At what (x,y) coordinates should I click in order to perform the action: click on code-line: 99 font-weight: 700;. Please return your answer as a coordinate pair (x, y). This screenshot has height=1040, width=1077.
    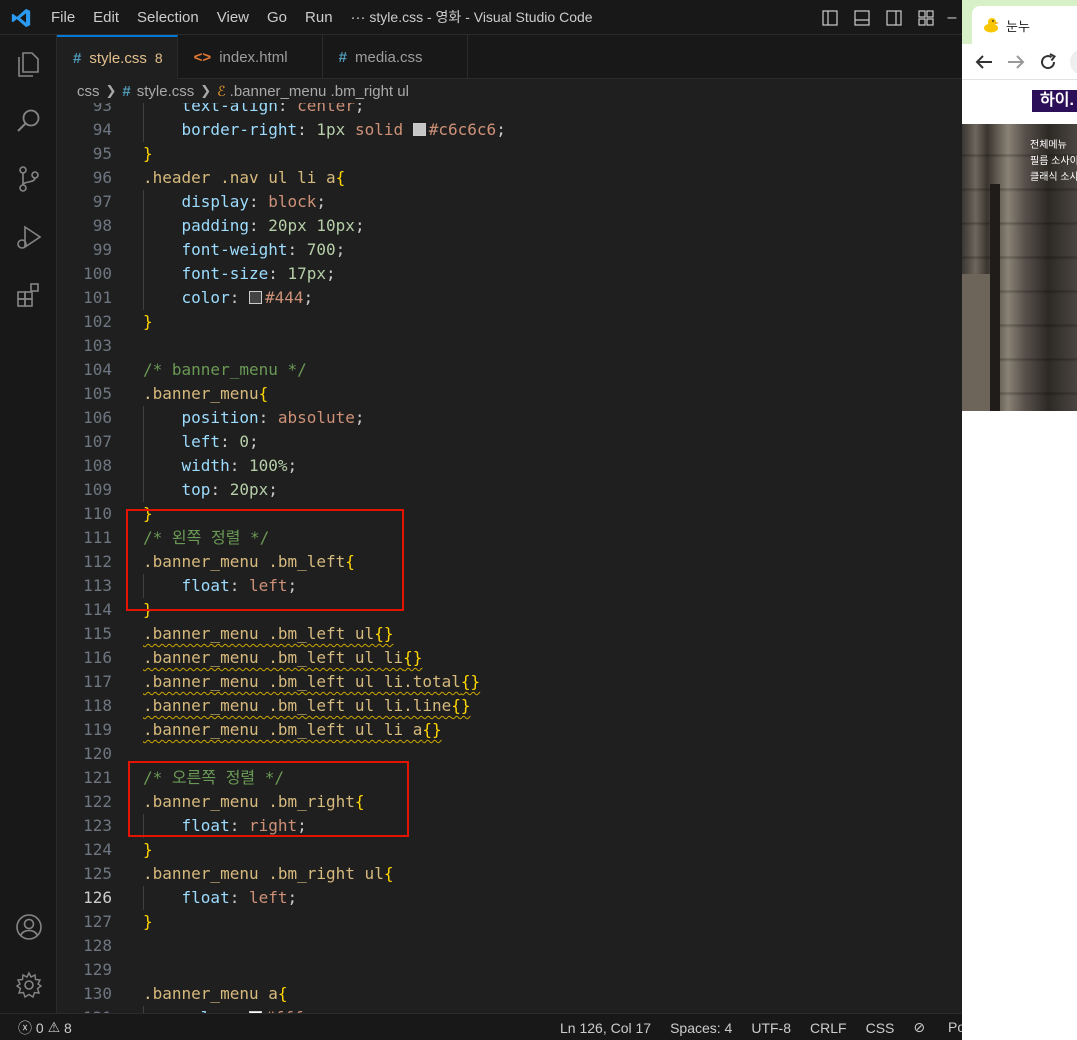
    Looking at the image, I should click on (509, 250).